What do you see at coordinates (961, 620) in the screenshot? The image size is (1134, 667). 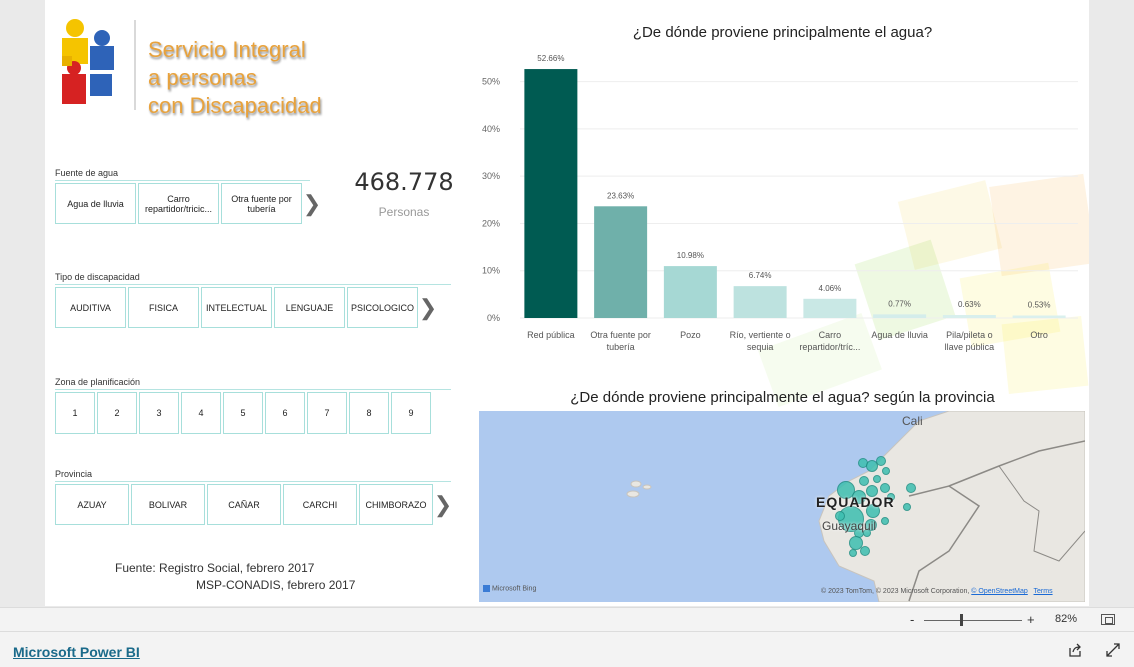 I see `zoom-slider-thumb` at bounding box center [961, 620].